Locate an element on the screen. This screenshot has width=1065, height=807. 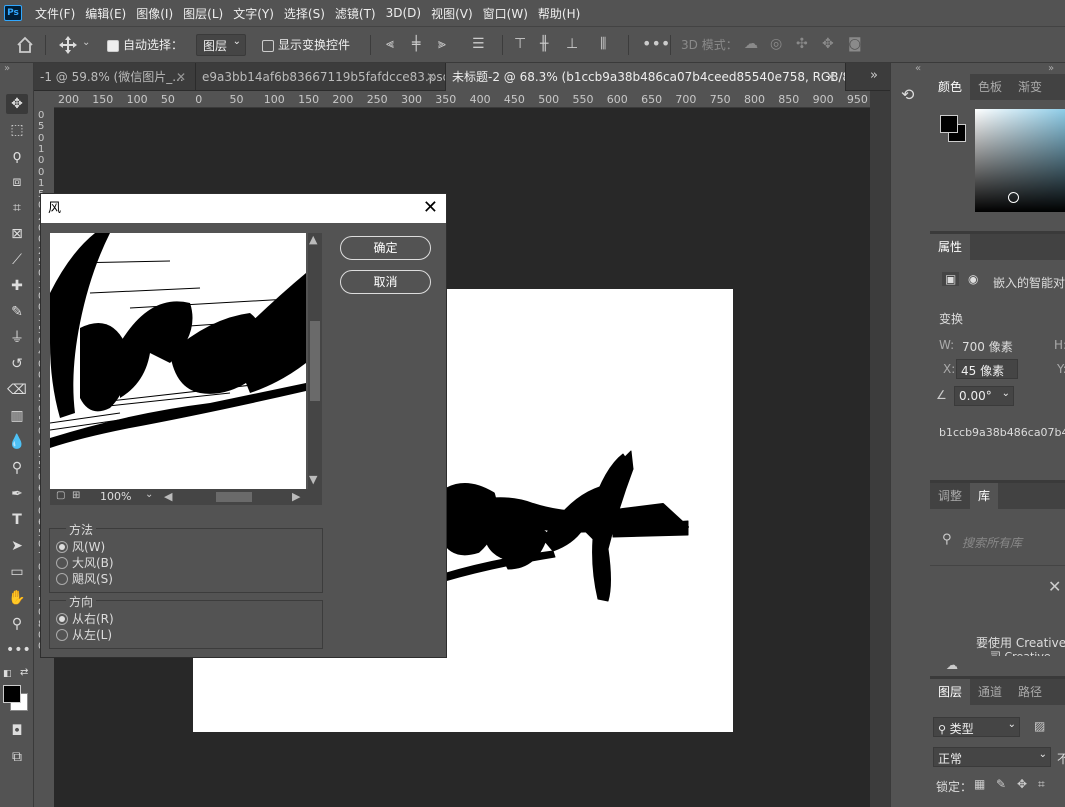
distribute-h-icon: ⫼ is located at coordinates (603, 44).